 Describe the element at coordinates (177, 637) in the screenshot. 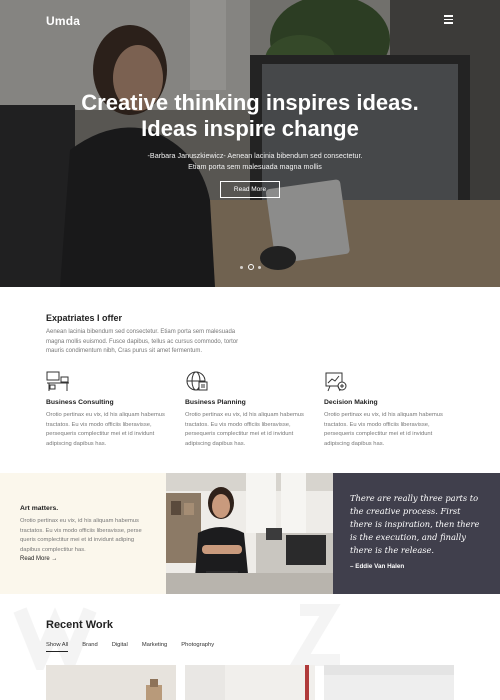

I see `background-watermark-shape` at that location.